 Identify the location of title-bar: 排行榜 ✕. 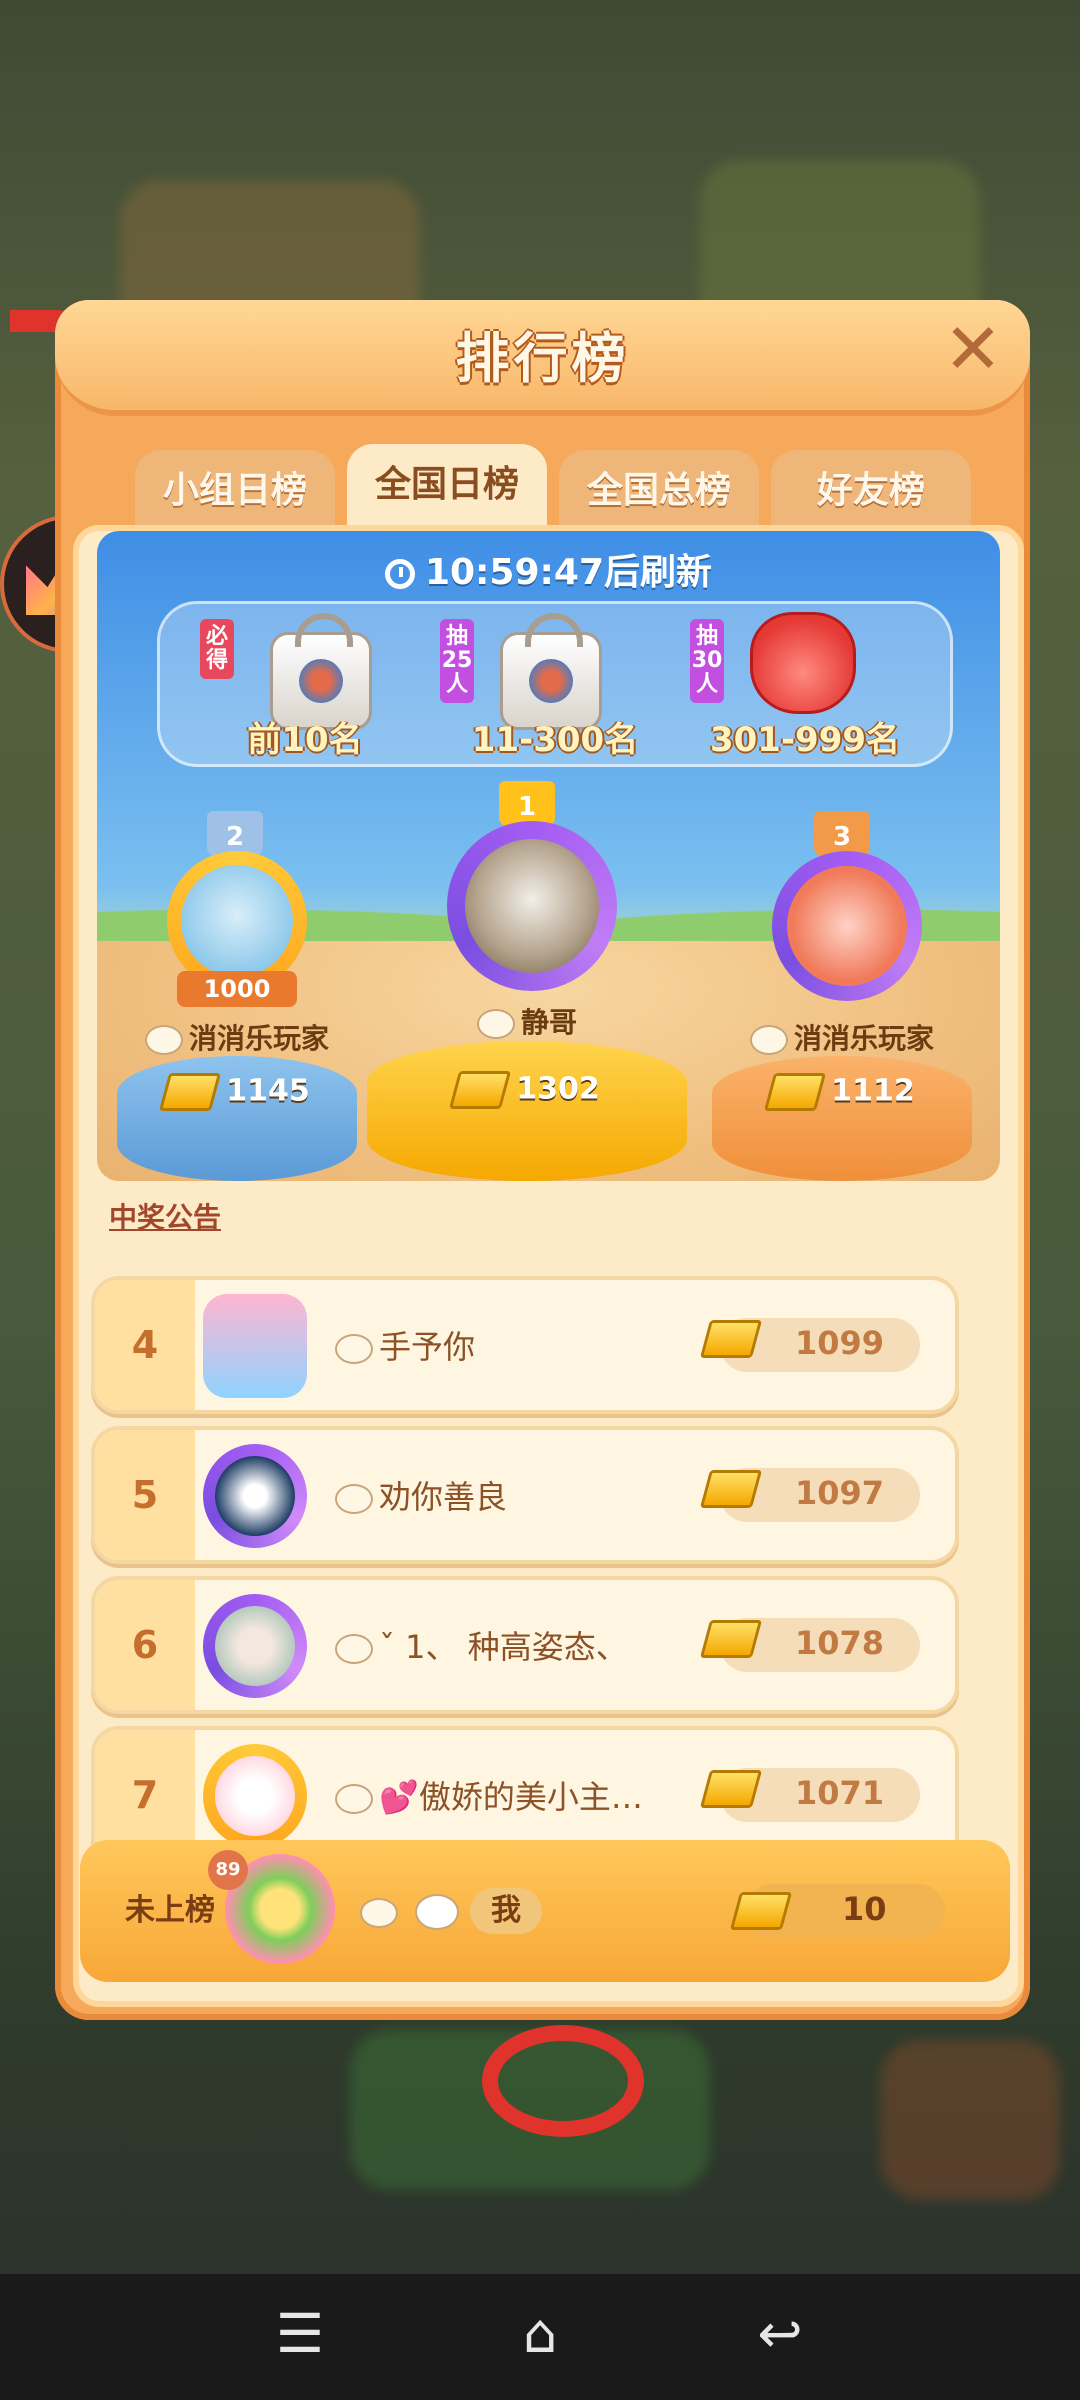
(542, 358).